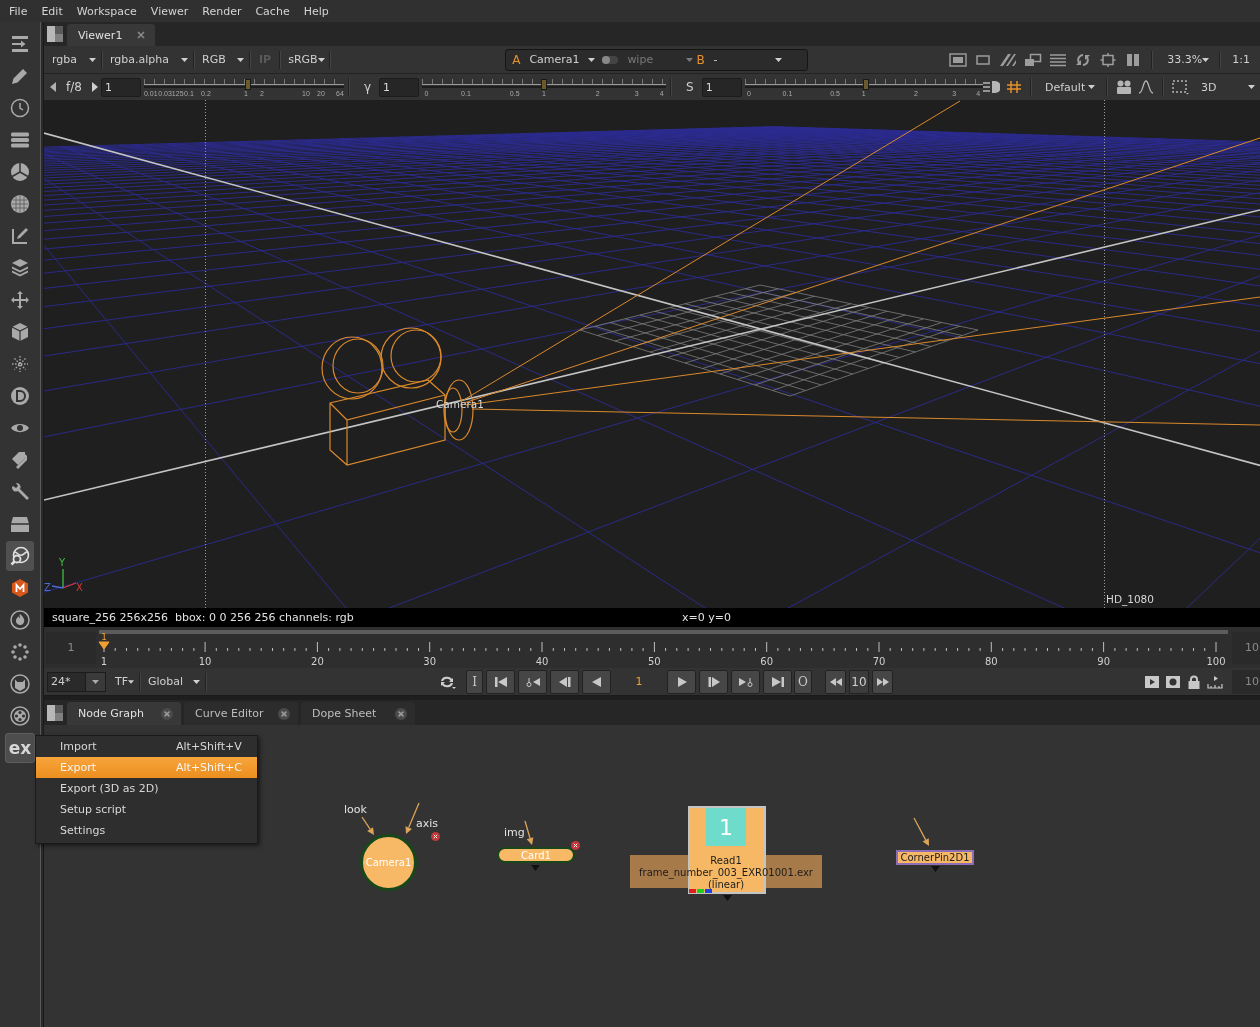  I want to click on lamp-icon, so click(991, 87).